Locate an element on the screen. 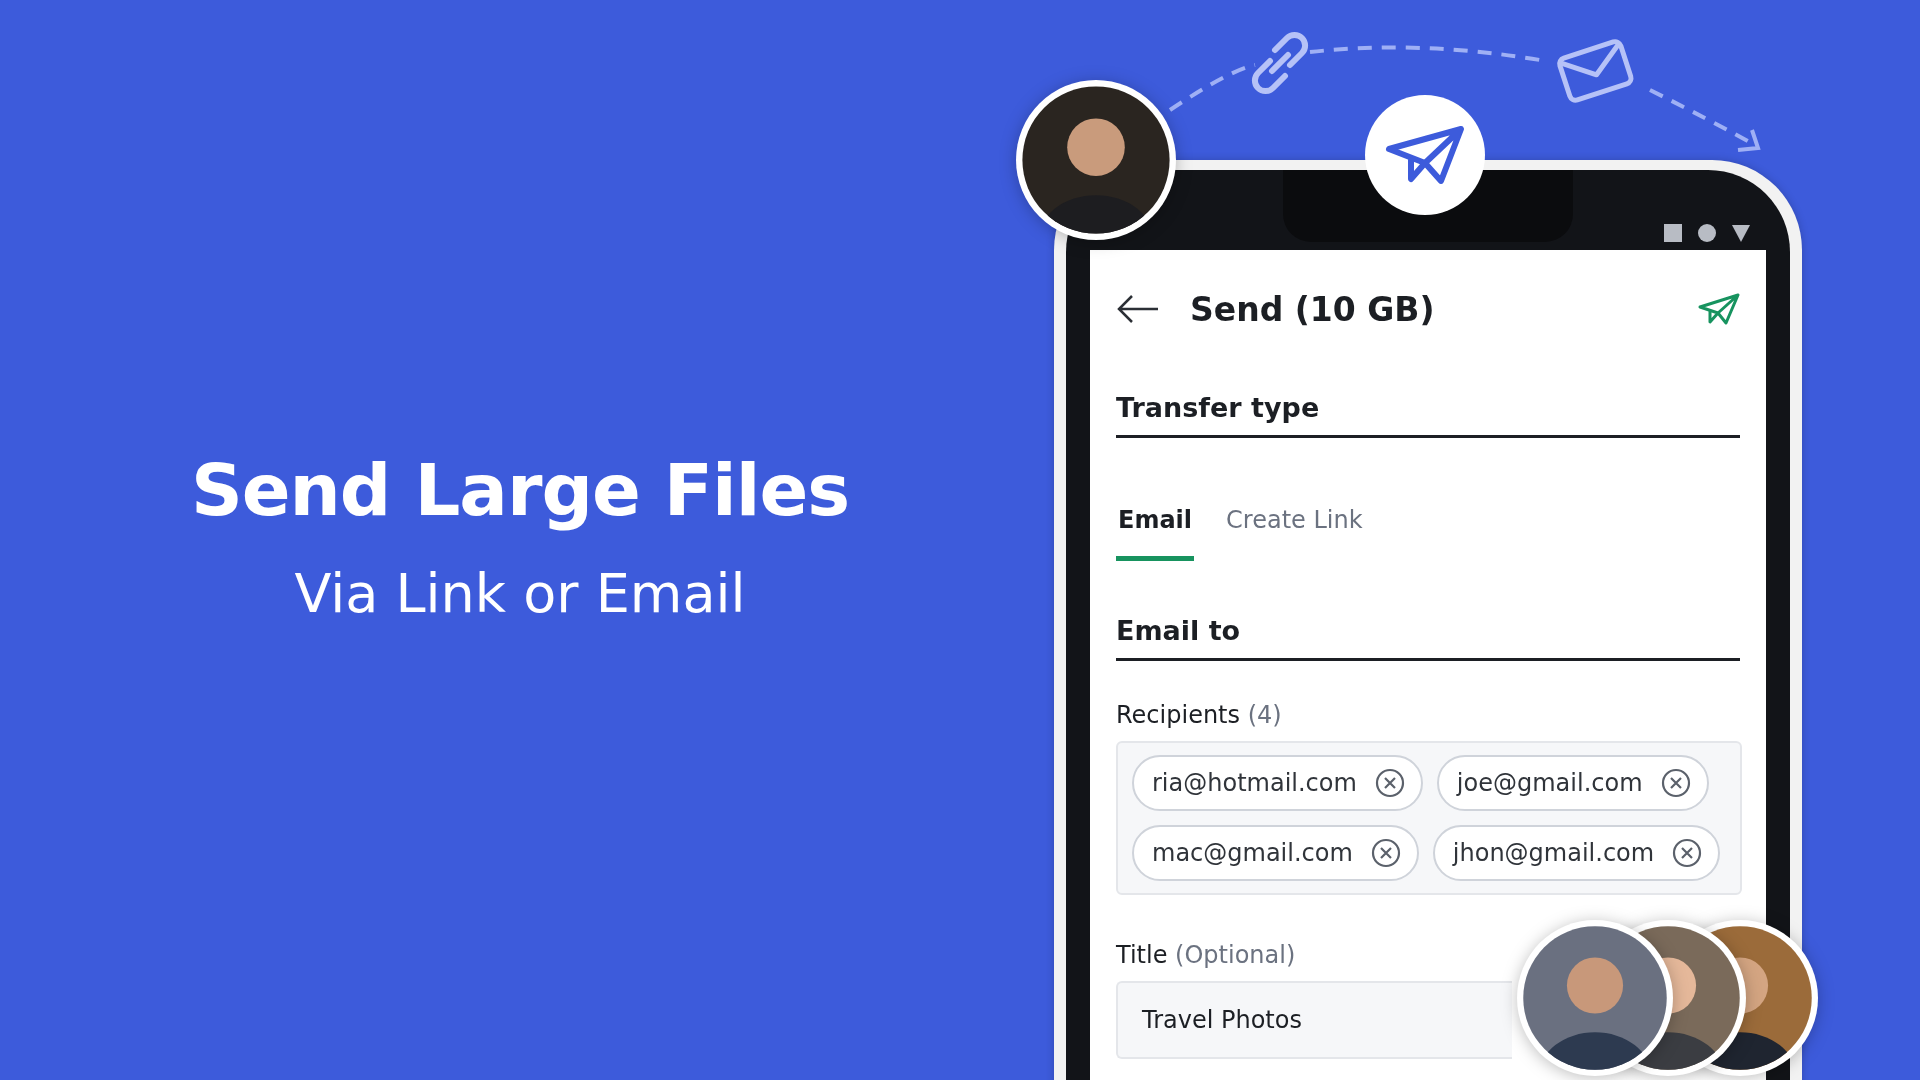 The image size is (1920, 1080). square-icon is located at coordinates (1673, 233).